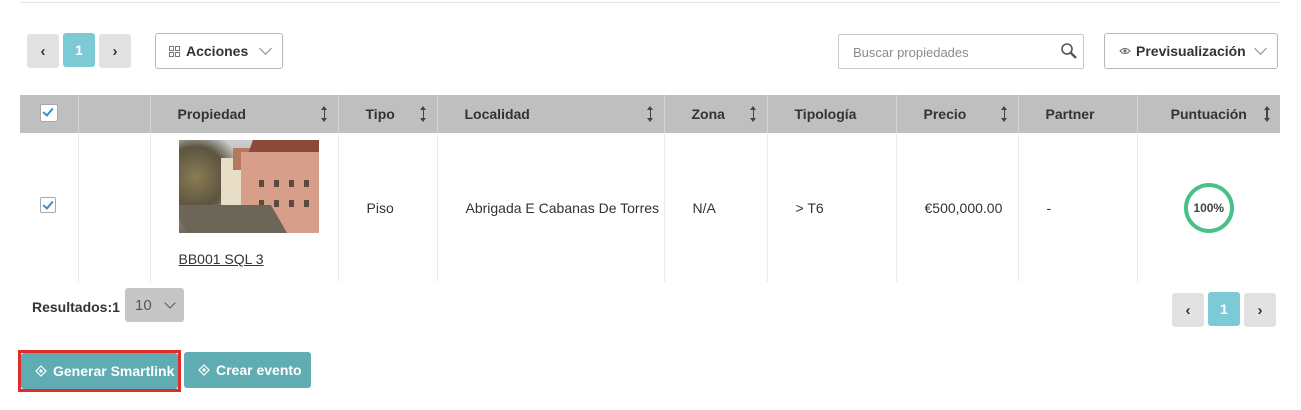 The height and width of the screenshot is (410, 1301). What do you see at coordinates (143, 305) in the screenshot?
I see `page-size-value: 10` at bounding box center [143, 305].